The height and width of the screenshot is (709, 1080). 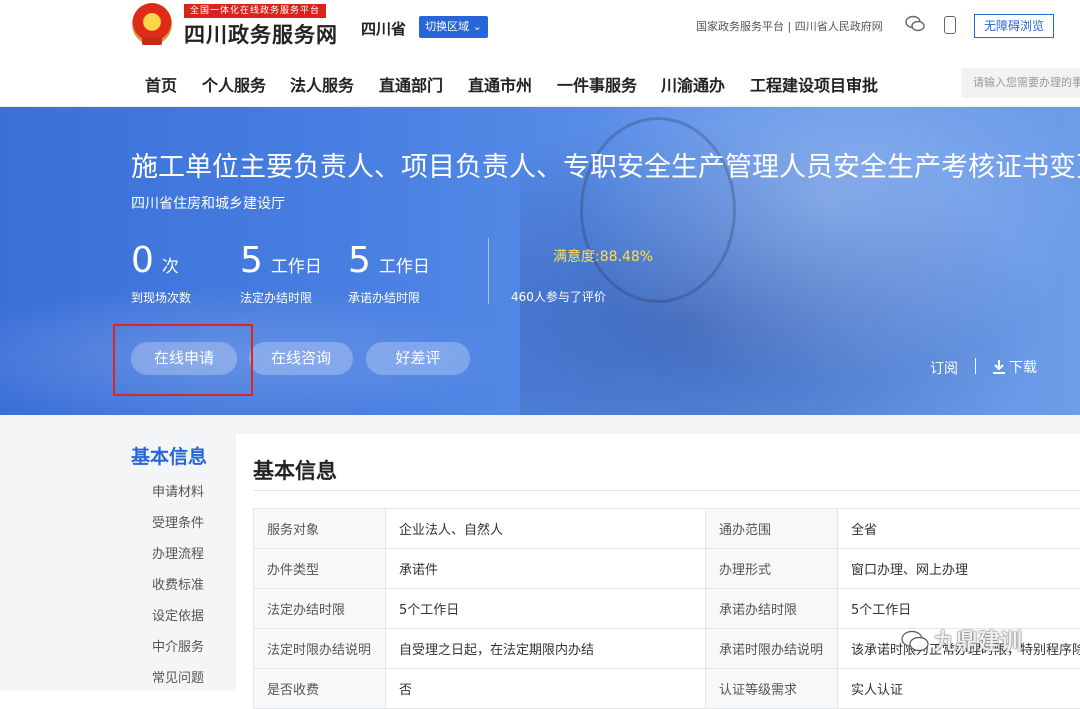 What do you see at coordinates (178, 490) in the screenshot?
I see `sidebar-item-materials: 申请材料` at bounding box center [178, 490].